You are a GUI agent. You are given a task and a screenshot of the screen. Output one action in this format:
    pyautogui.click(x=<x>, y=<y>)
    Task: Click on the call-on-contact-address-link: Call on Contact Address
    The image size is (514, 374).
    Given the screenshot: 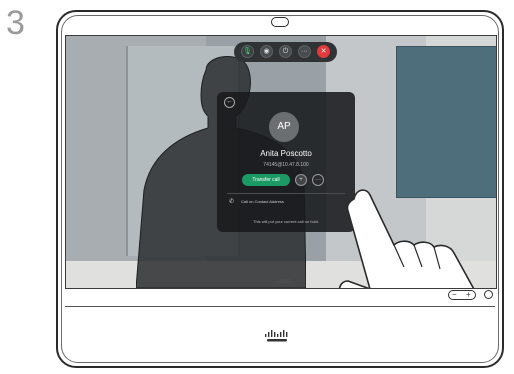 What is the action you would take?
    pyautogui.click(x=262, y=201)
    